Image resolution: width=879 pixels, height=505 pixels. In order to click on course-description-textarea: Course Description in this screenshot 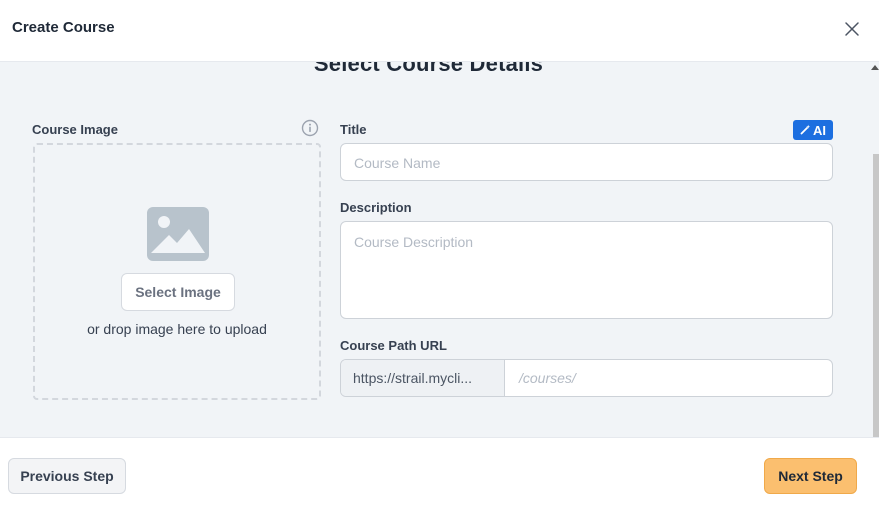, I will do `click(586, 270)`.